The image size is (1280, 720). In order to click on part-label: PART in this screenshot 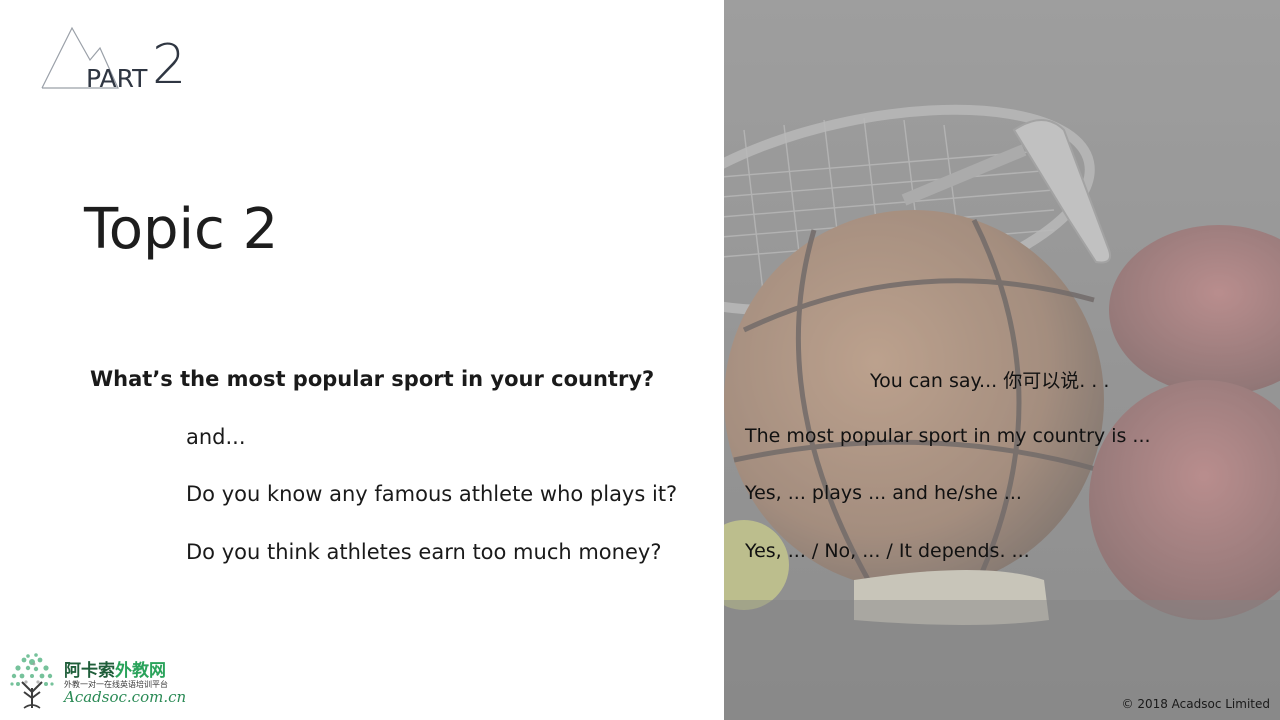, I will do `click(117, 78)`.